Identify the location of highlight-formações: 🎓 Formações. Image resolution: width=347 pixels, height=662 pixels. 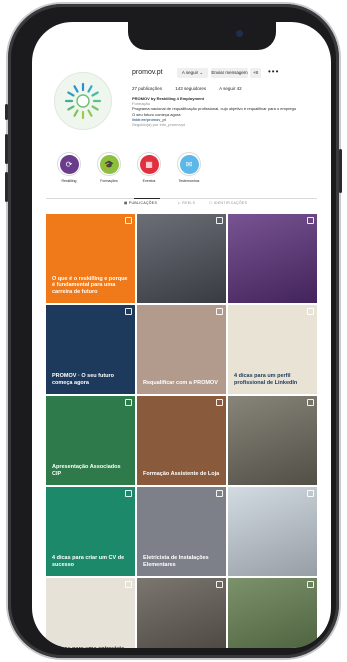
(109, 167).